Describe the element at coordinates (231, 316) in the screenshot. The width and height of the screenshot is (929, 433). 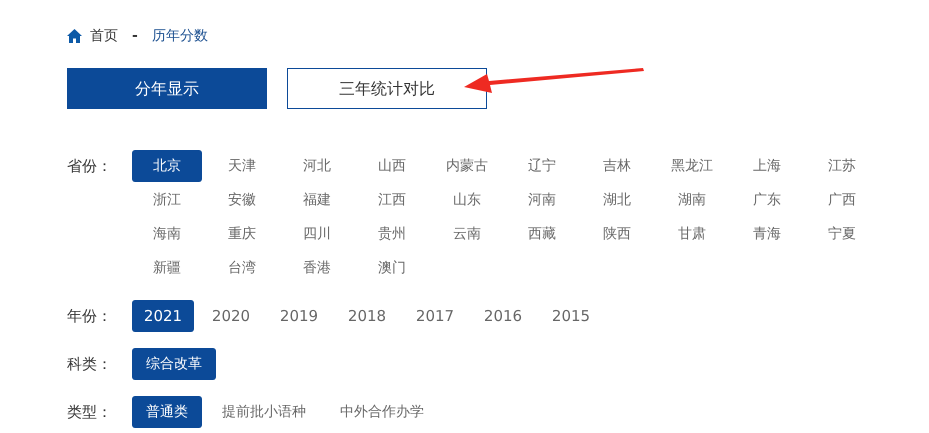
I see `filter-option: 2020` at that location.